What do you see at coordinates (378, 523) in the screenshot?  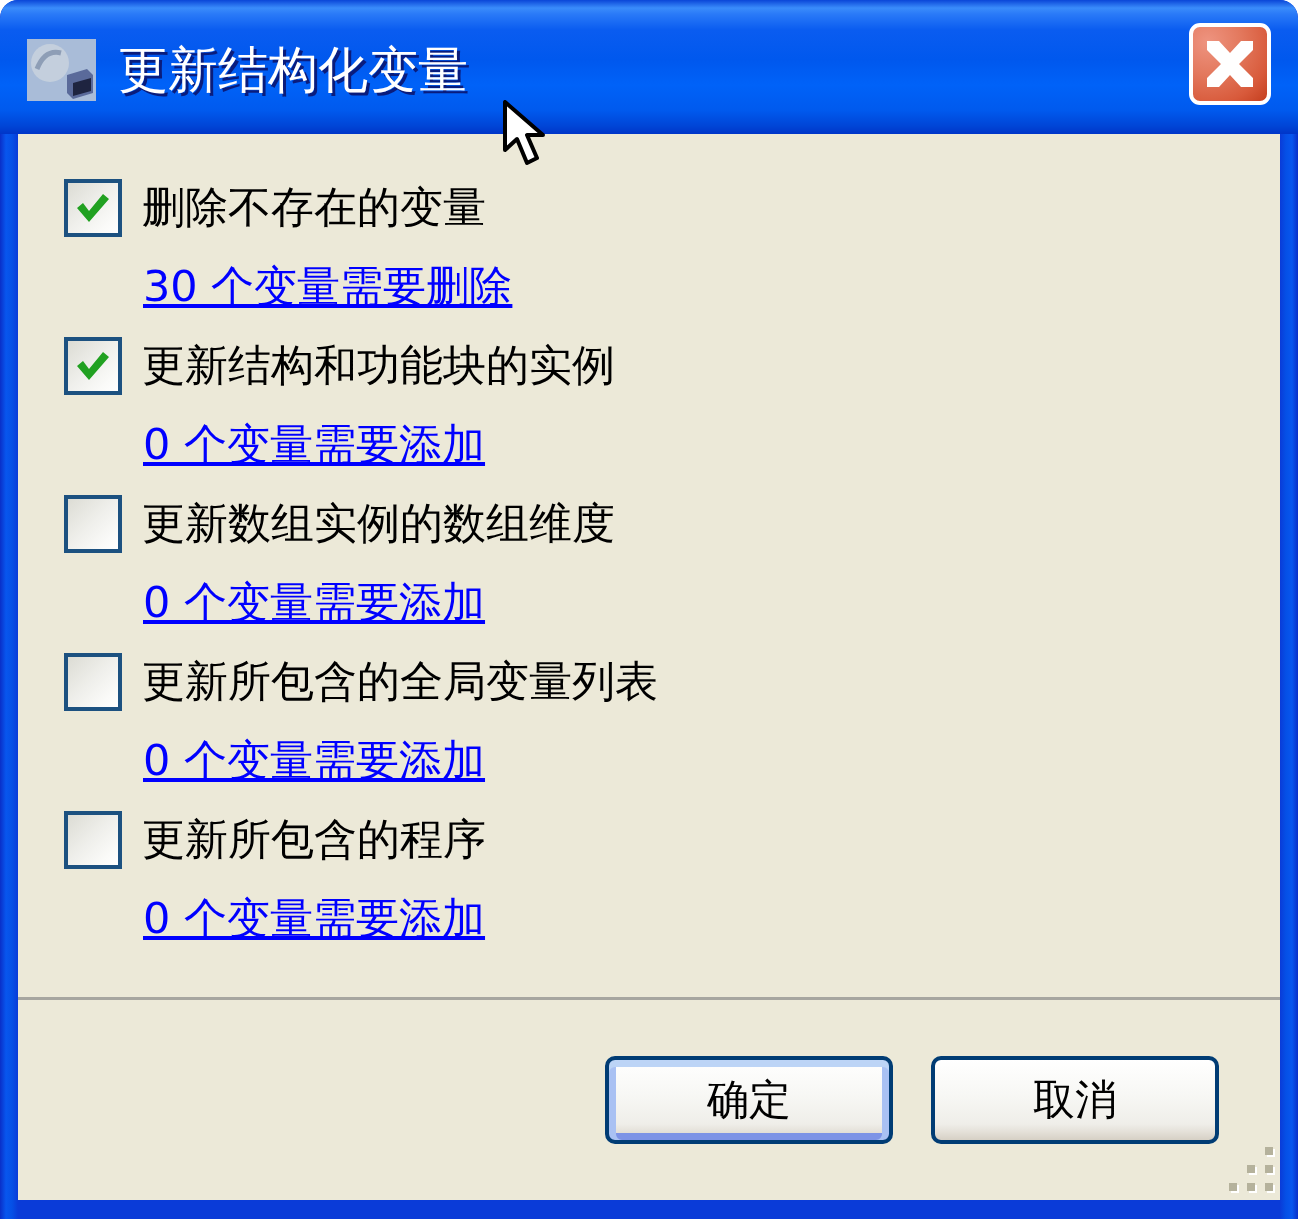 I see `checkbox-label: 更新数组实例的数组维度` at bounding box center [378, 523].